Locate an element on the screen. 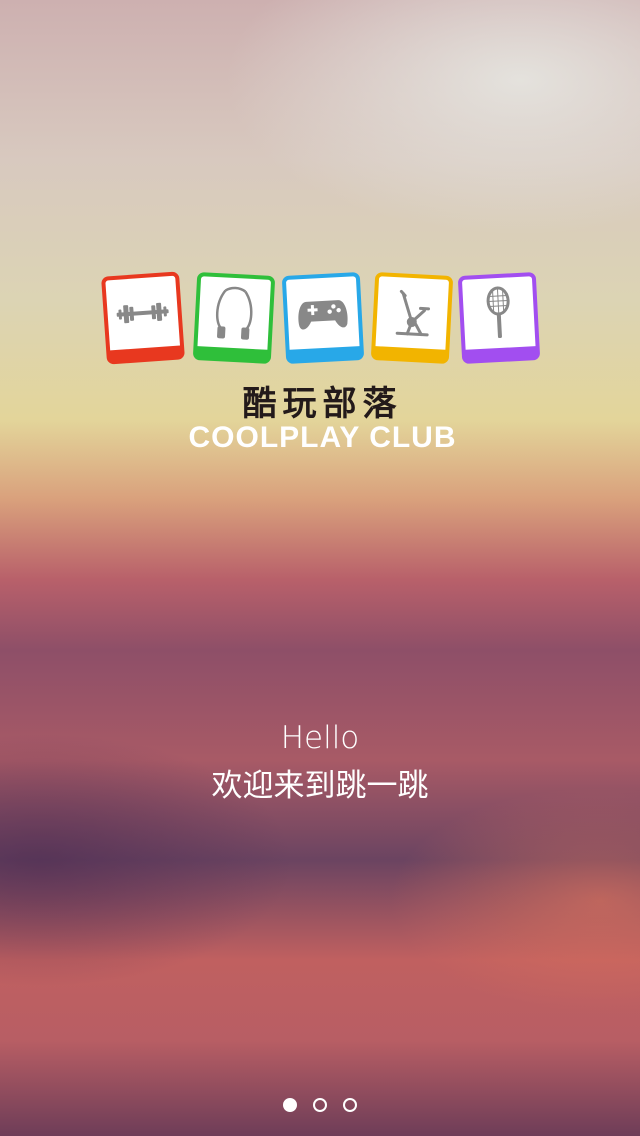 This screenshot has height=1136, width=640. dumbbell-icon is located at coordinates (142, 313).